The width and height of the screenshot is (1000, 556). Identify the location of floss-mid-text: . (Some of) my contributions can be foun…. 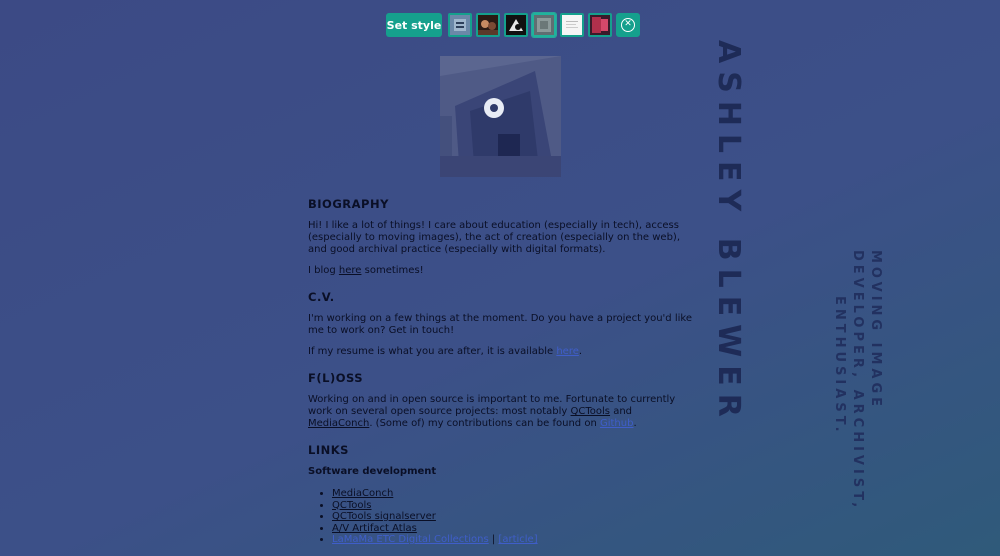
(484, 423).